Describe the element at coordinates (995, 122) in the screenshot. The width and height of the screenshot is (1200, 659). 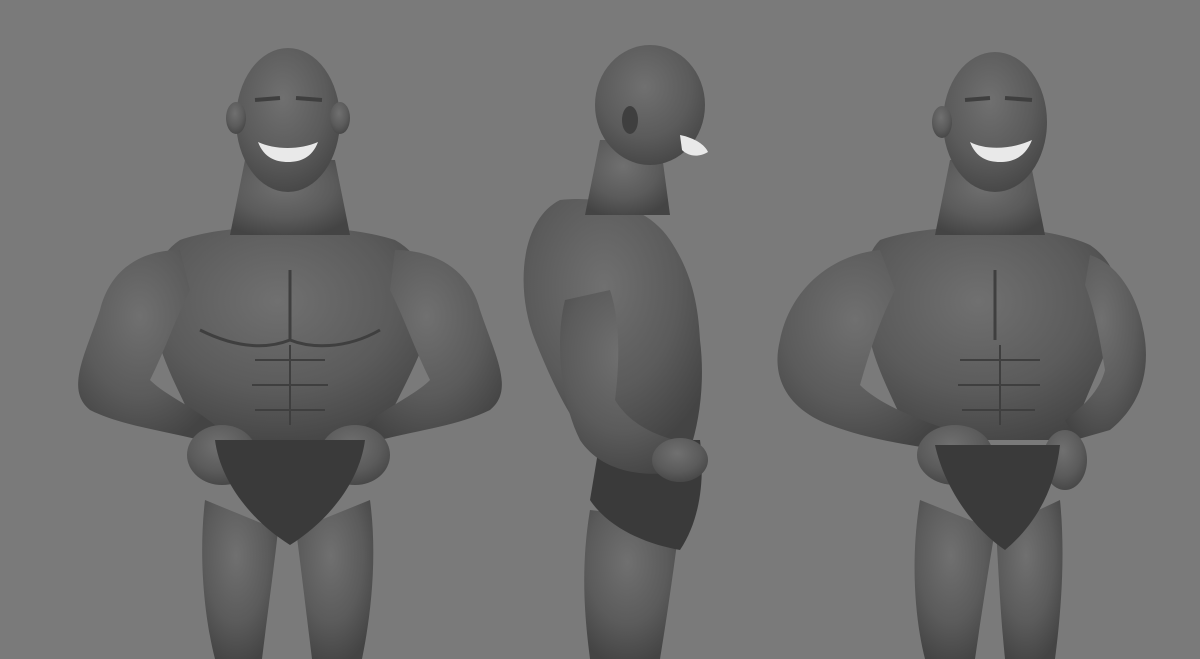
I see `tq-head` at that location.